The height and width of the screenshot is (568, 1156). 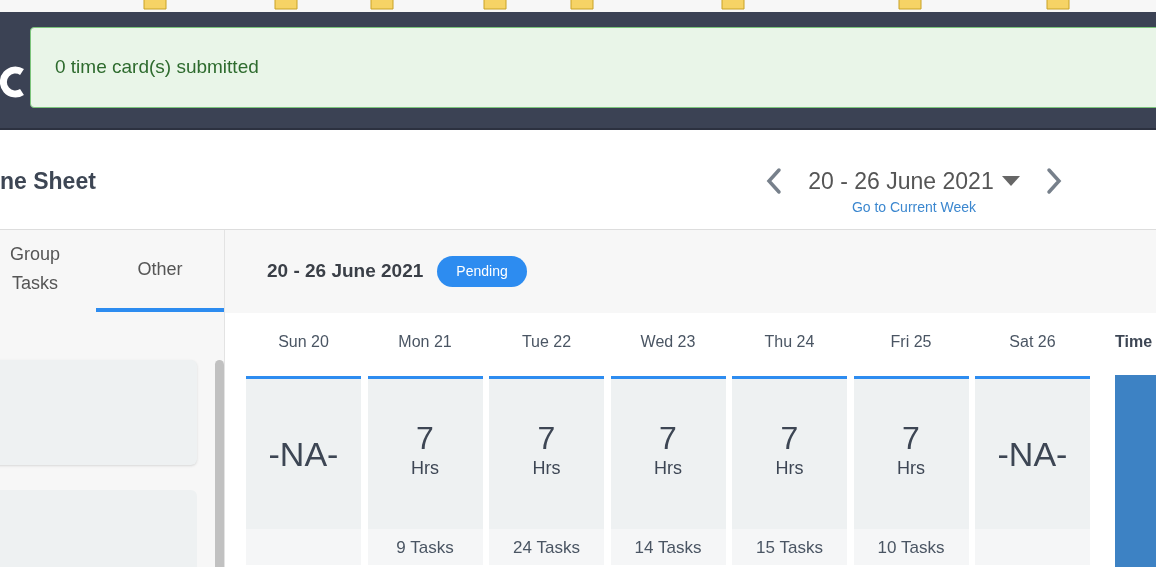 What do you see at coordinates (668, 342) in the screenshot?
I see `day-label: Wed 23` at bounding box center [668, 342].